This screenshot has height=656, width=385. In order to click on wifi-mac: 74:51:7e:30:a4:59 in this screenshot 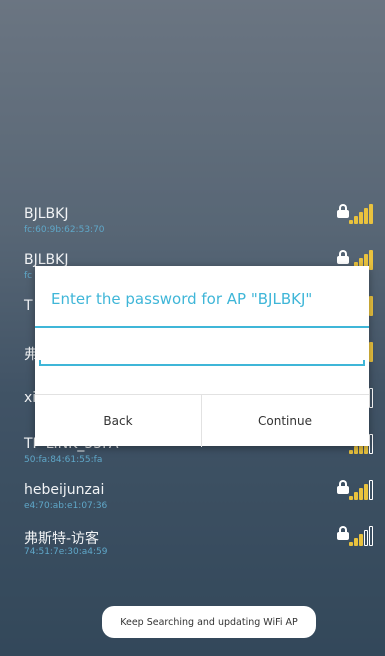, I will do `click(66, 552)`.